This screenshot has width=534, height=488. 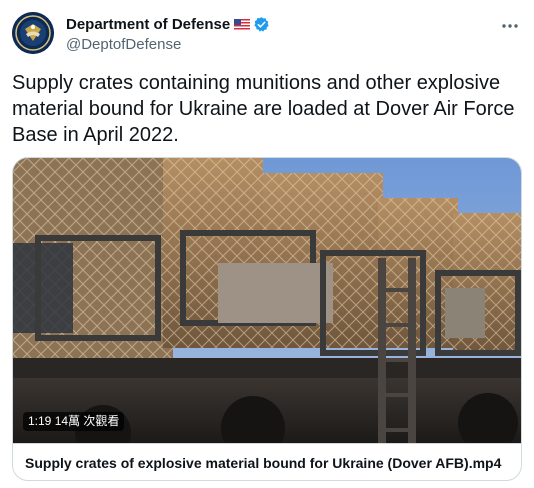 What do you see at coordinates (87, 421) in the screenshot?
I see `video-views: 14萬 次觀看` at bounding box center [87, 421].